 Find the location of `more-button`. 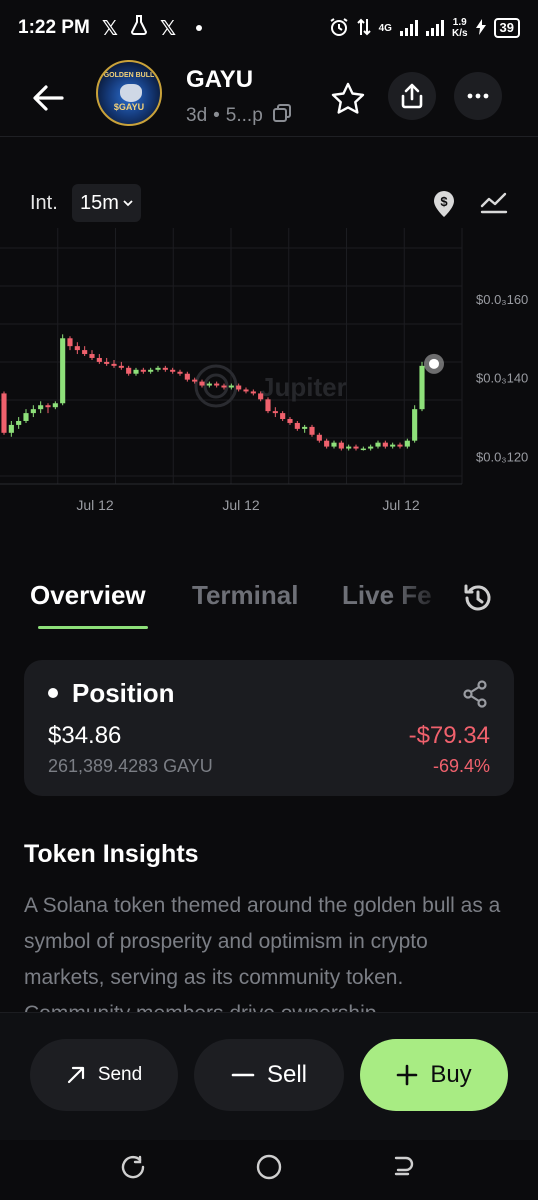

more-button is located at coordinates (478, 96).